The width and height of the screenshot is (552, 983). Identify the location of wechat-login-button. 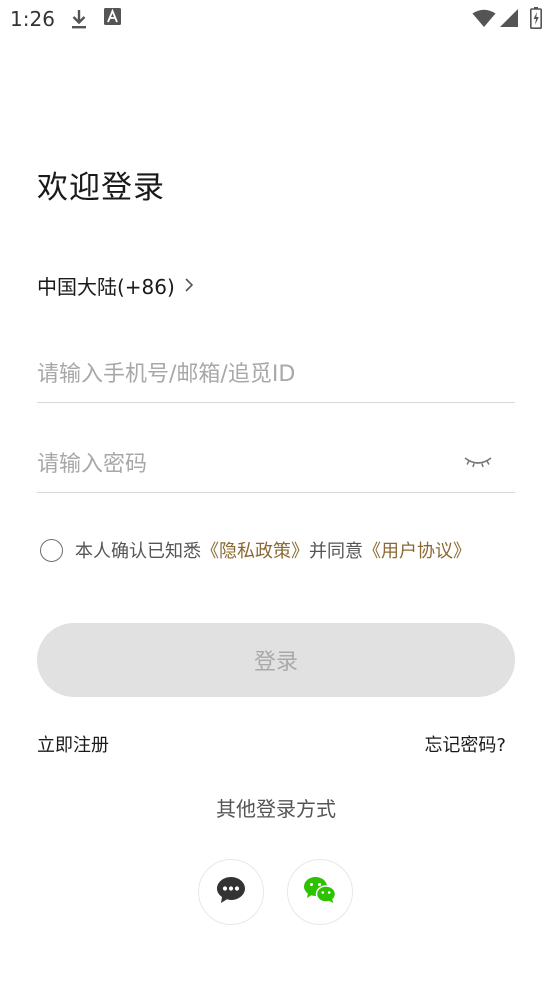
(320, 892).